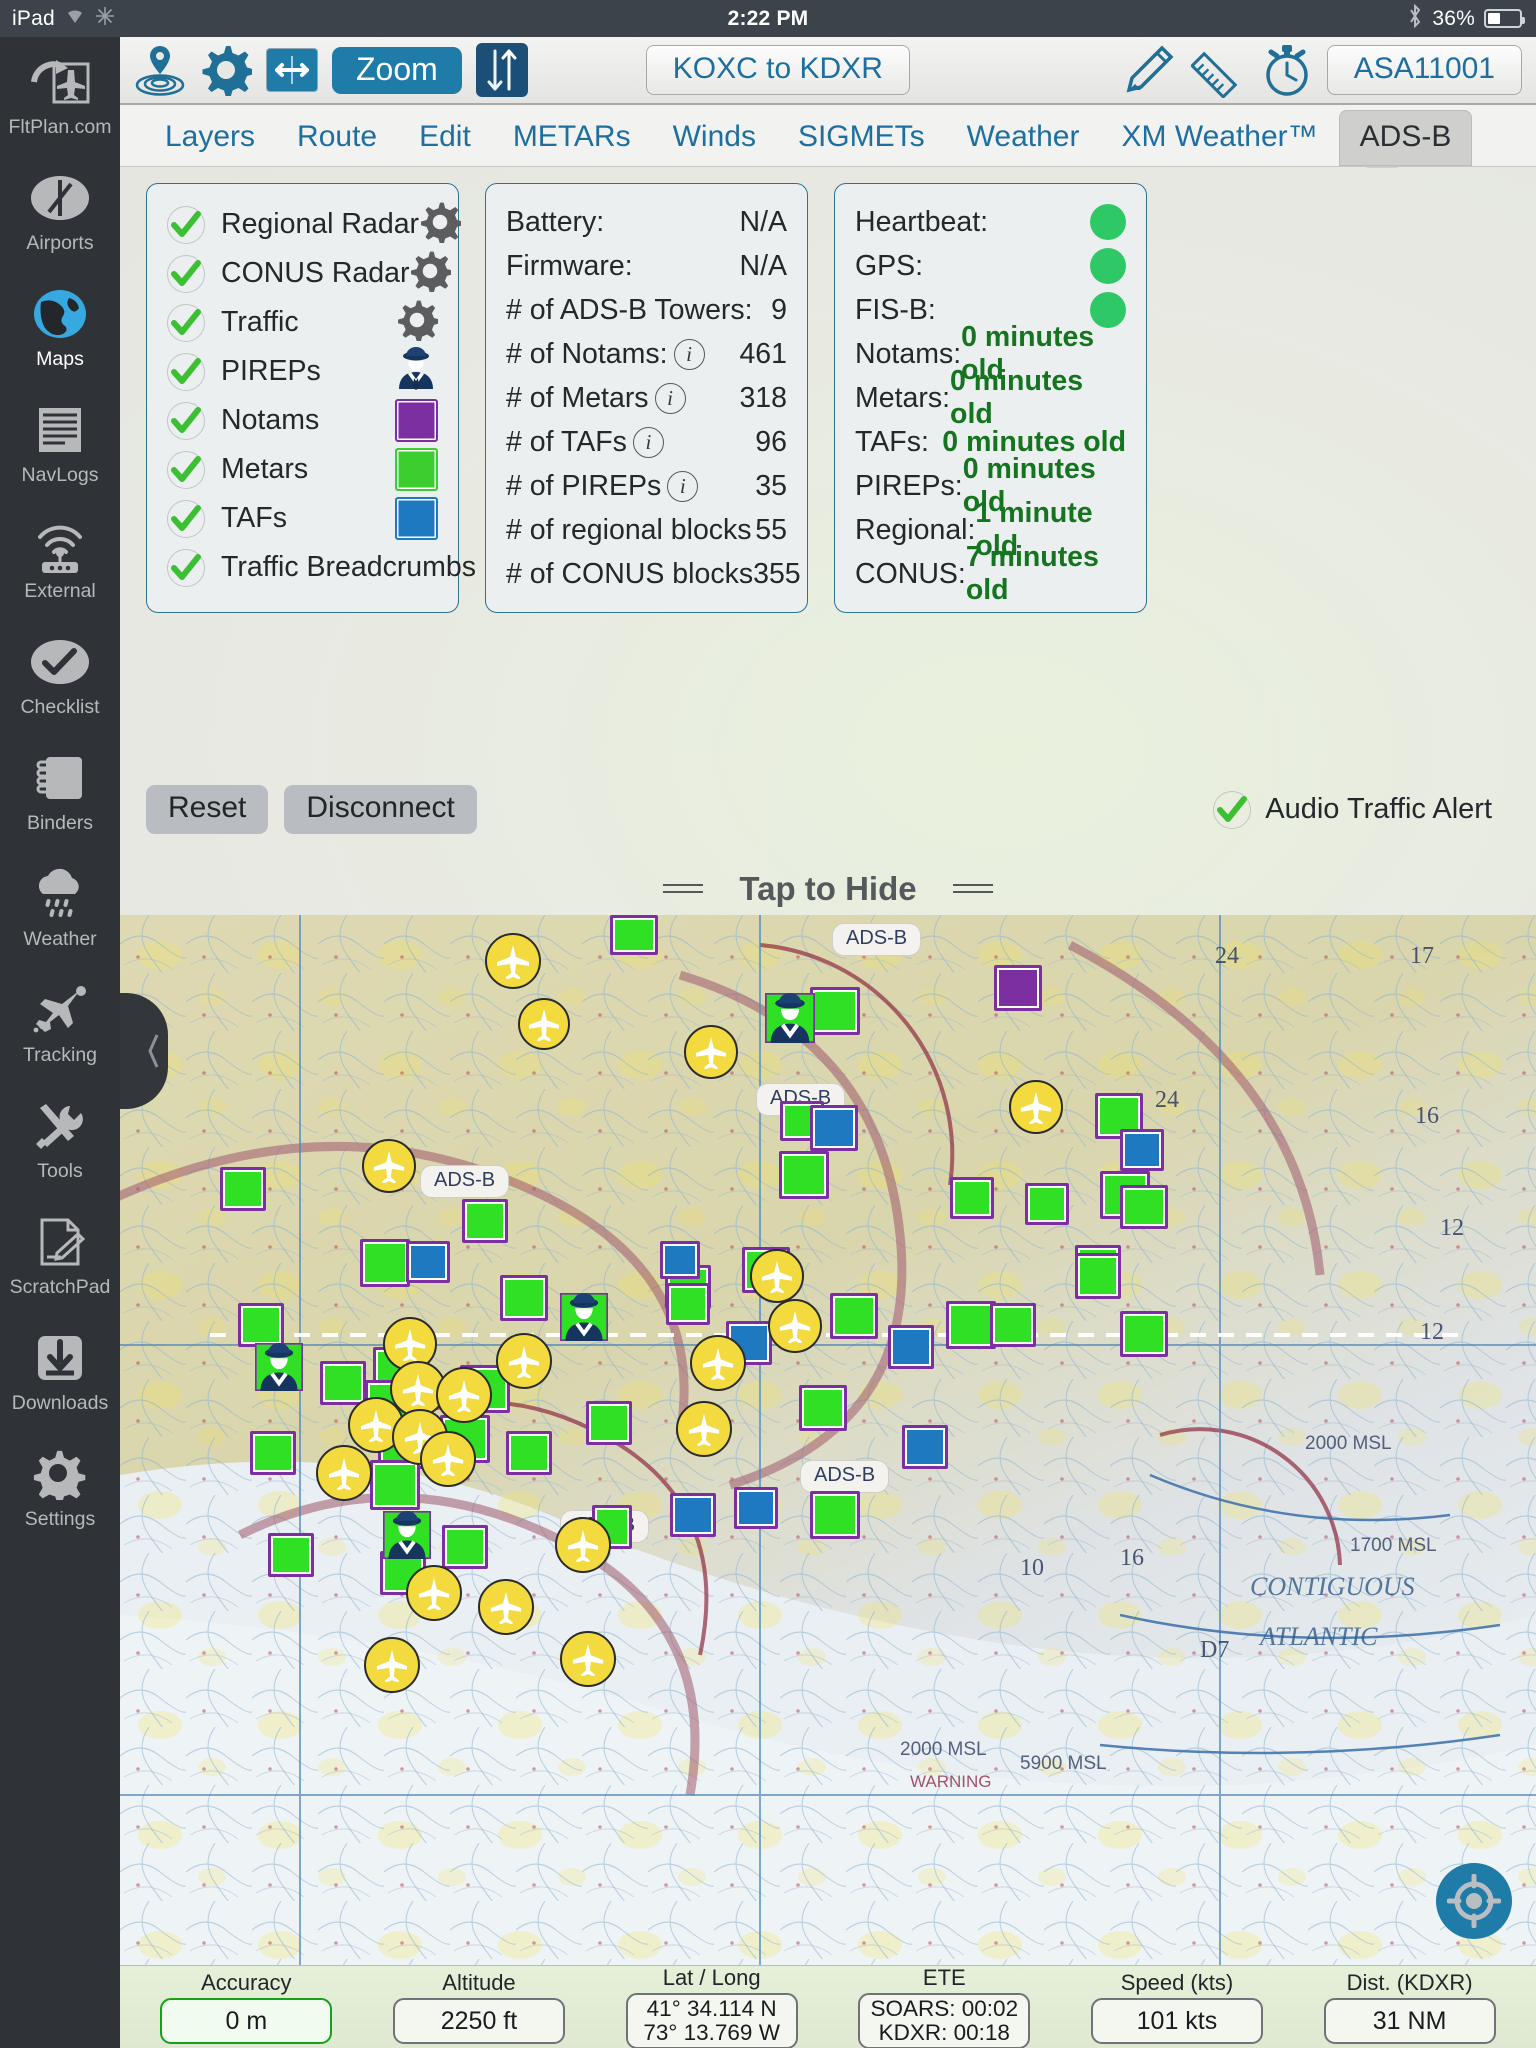  What do you see at coordinates (302, 371) in the screenshot?
I see `layer-row-pireps: PIREPs` at bounding box center [302, 371].